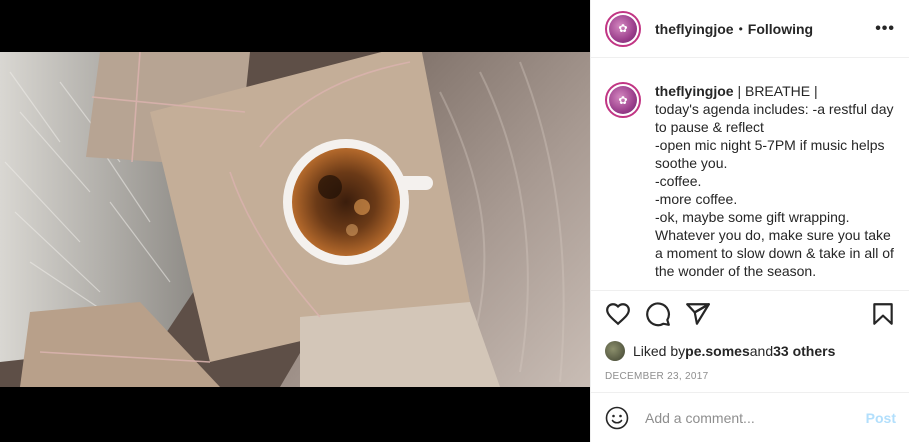  What do you see at coordinates (775, 91) in the screenshot?
I see `caption-line: | BREATHE |` at bounding box center [775, 91].